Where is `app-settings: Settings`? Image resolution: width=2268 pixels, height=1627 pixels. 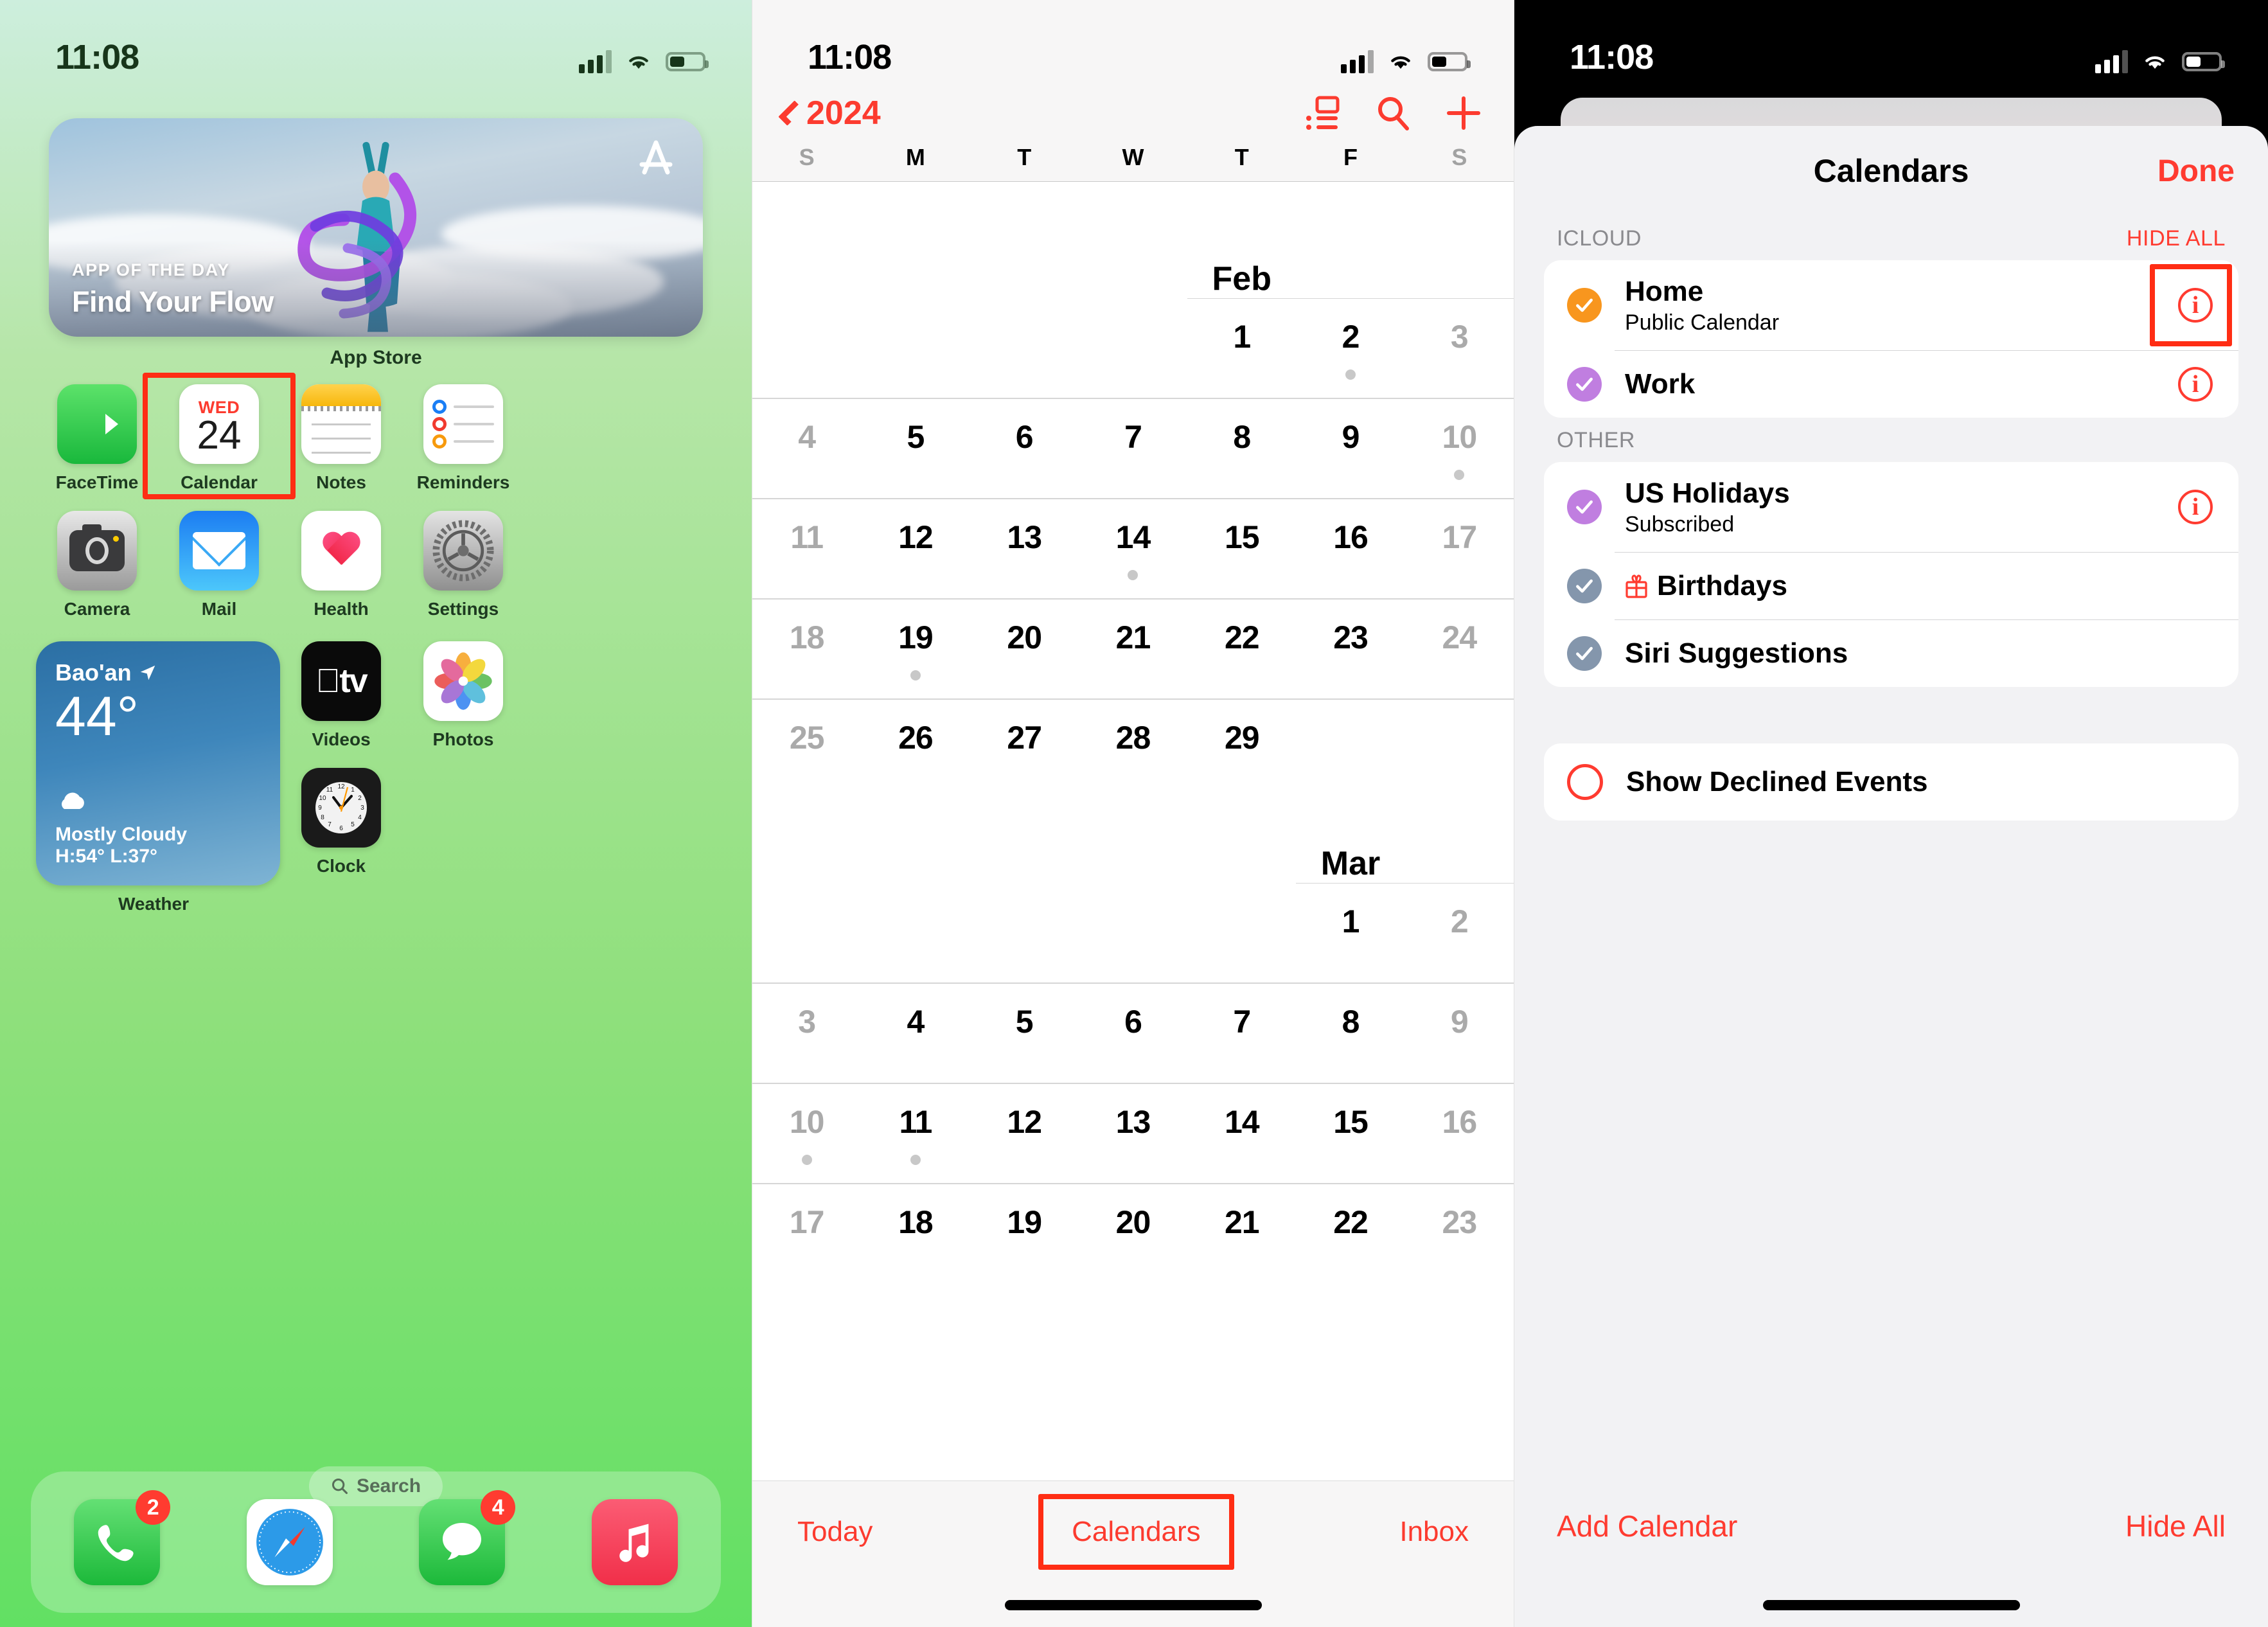
app-settings: Settings is located at coordinates (463, 565).